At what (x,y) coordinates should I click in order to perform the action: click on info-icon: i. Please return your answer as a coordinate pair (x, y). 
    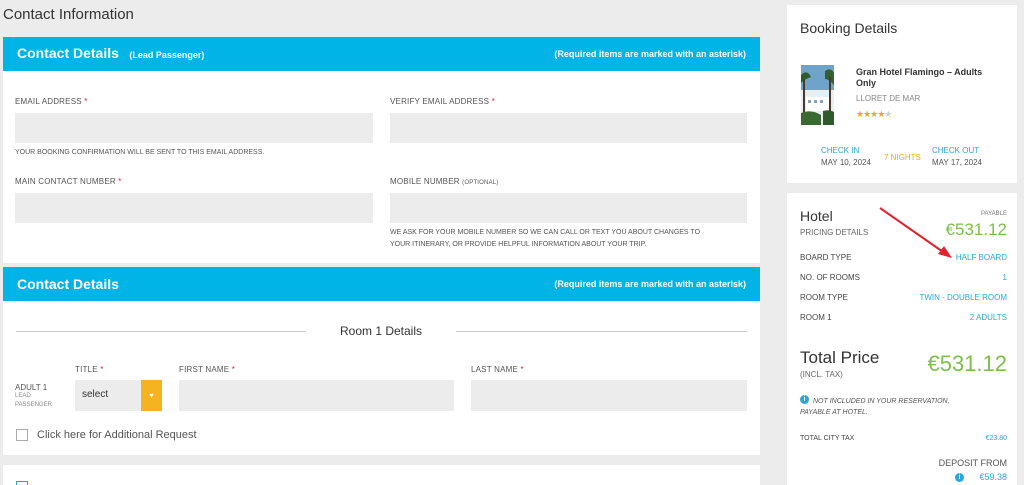
    Looking at the image, I should click on (804, 399).